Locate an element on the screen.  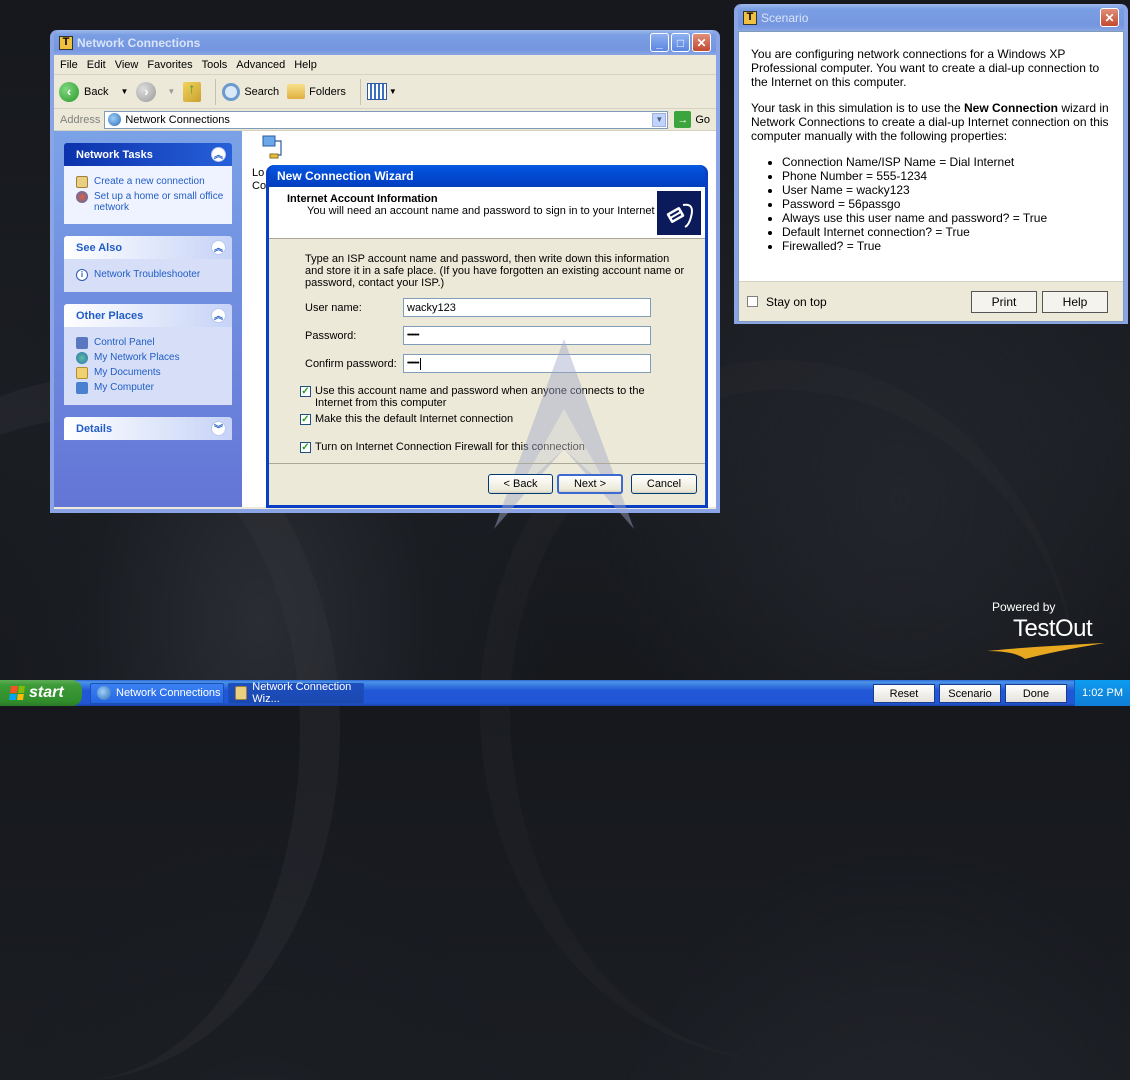
network-places-icon is located at coordinates (82, 358).